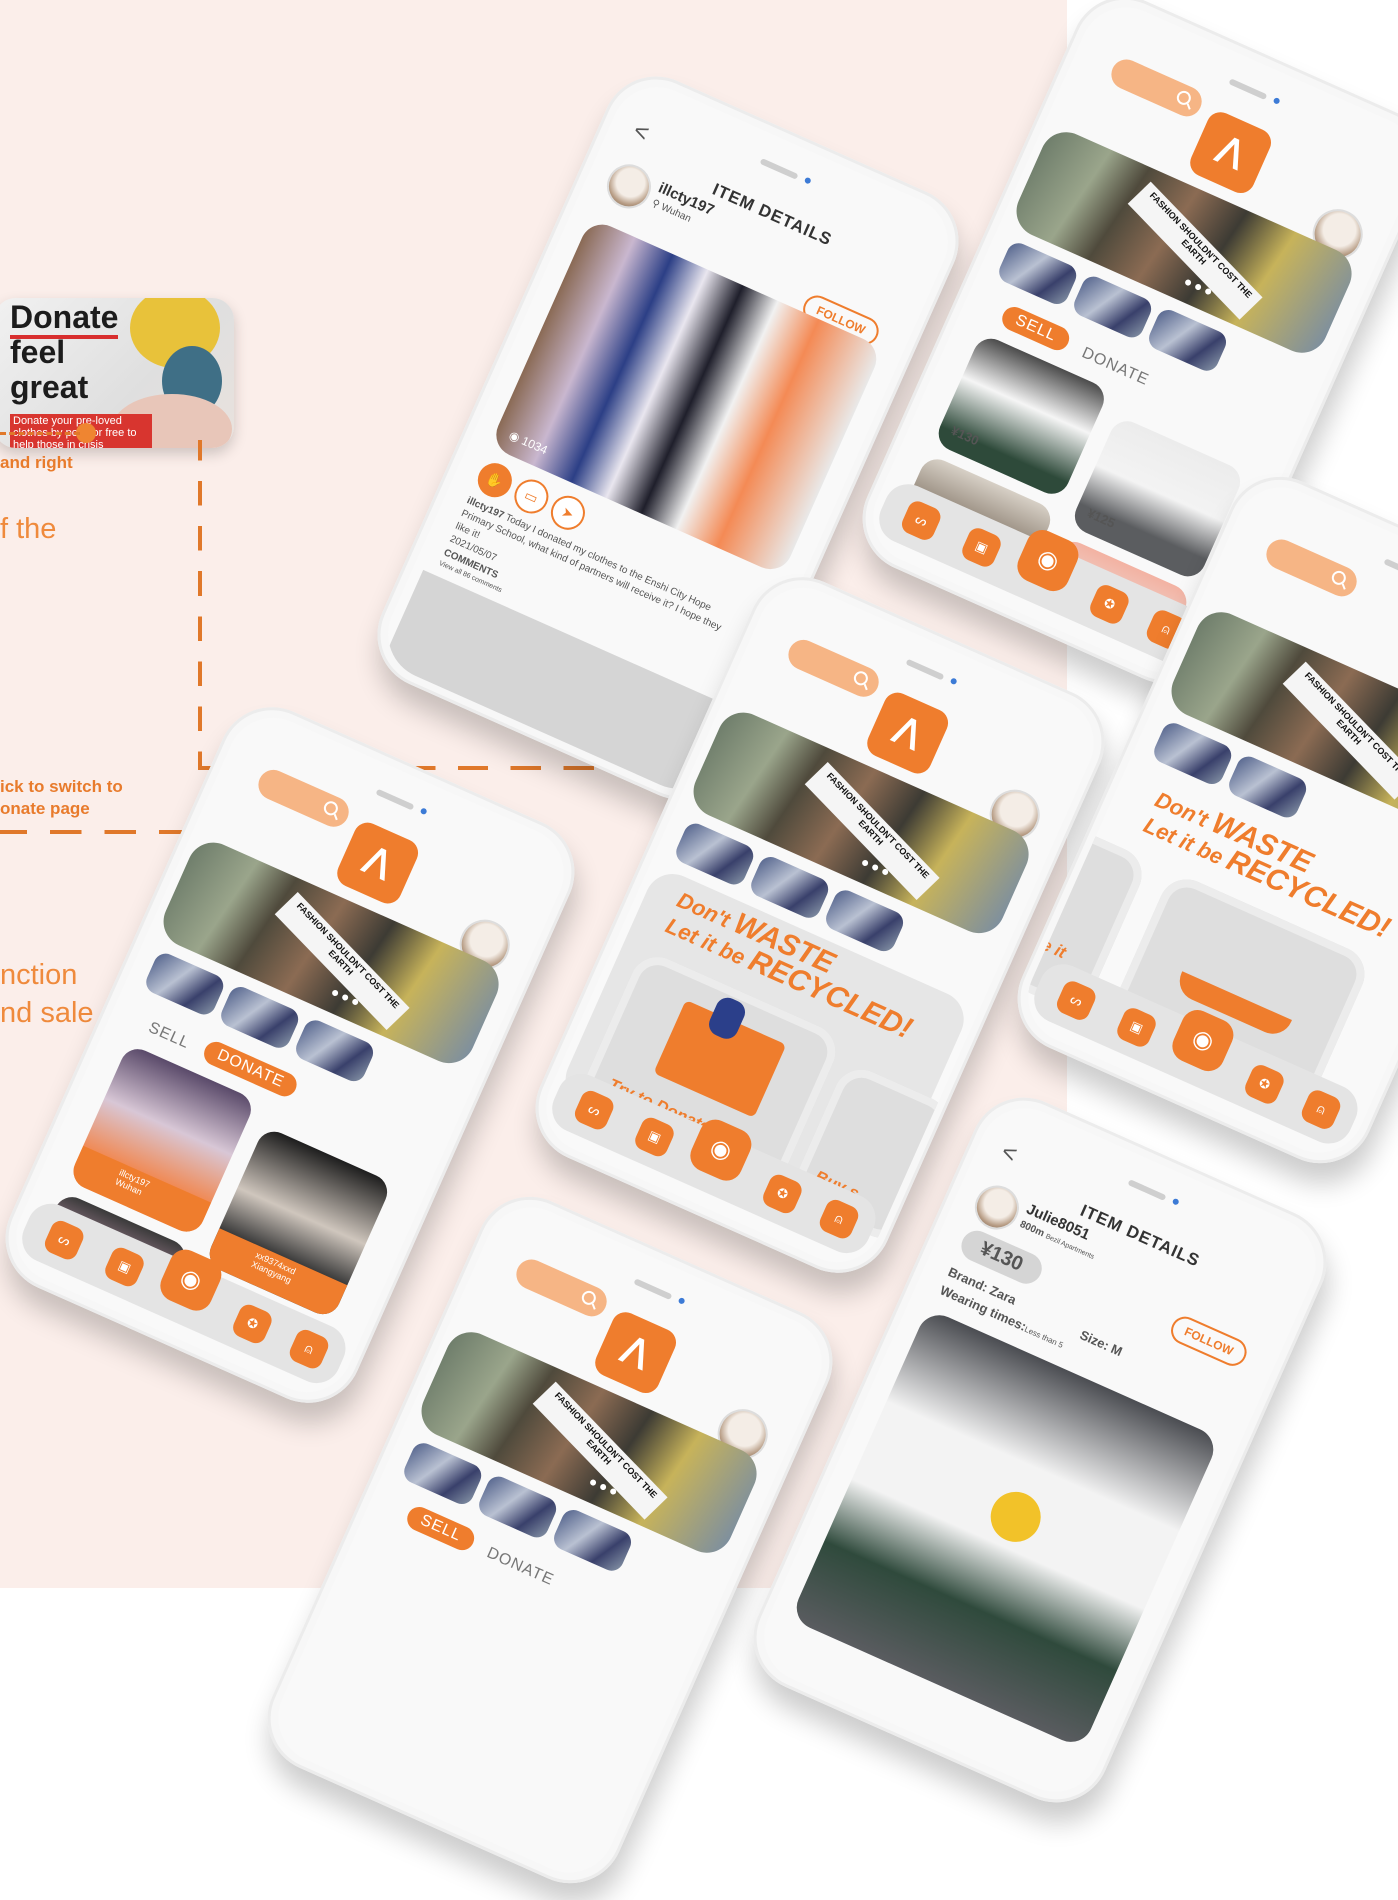 This screenshot has height=1900, width=1398. I want to click on product-price: ¥130, so click(965, 435).